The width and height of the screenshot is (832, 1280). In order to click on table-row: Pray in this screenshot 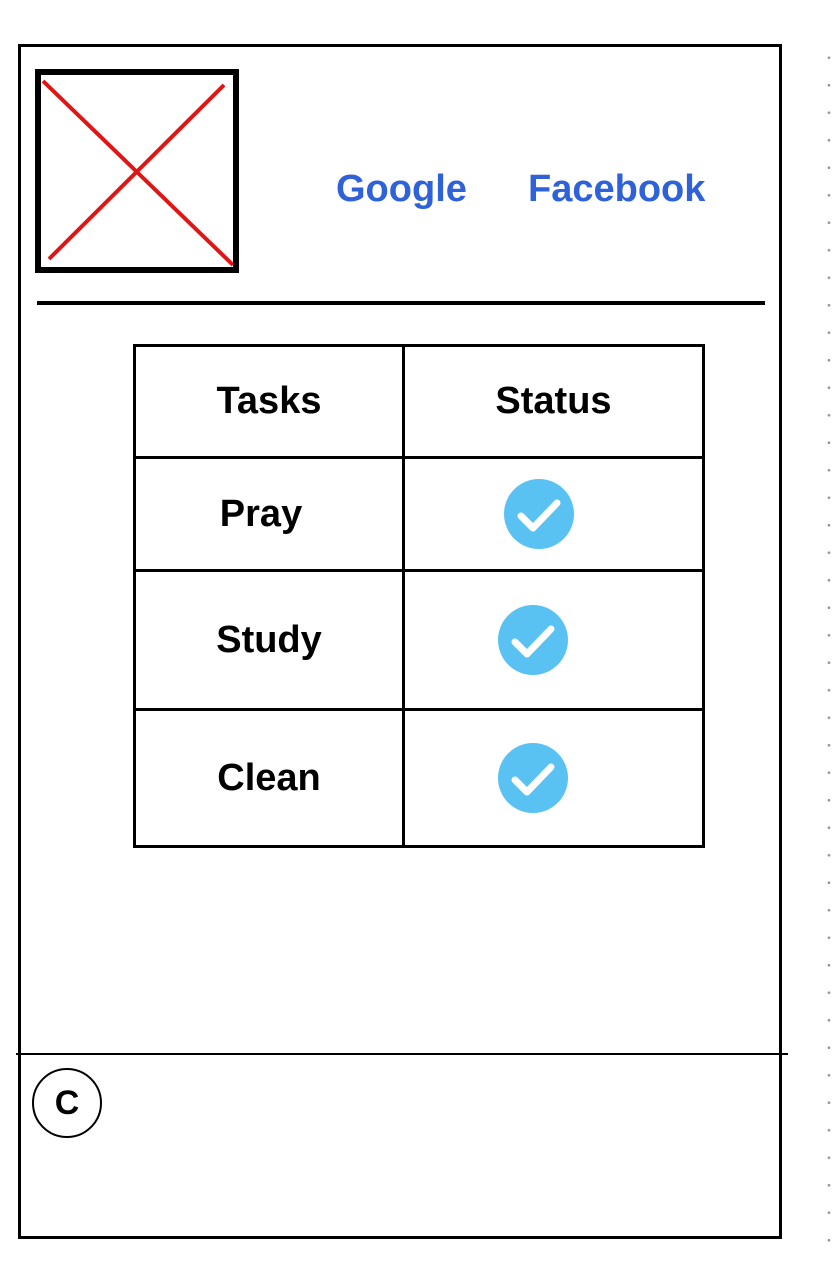, I will do `click(419, 514)`.